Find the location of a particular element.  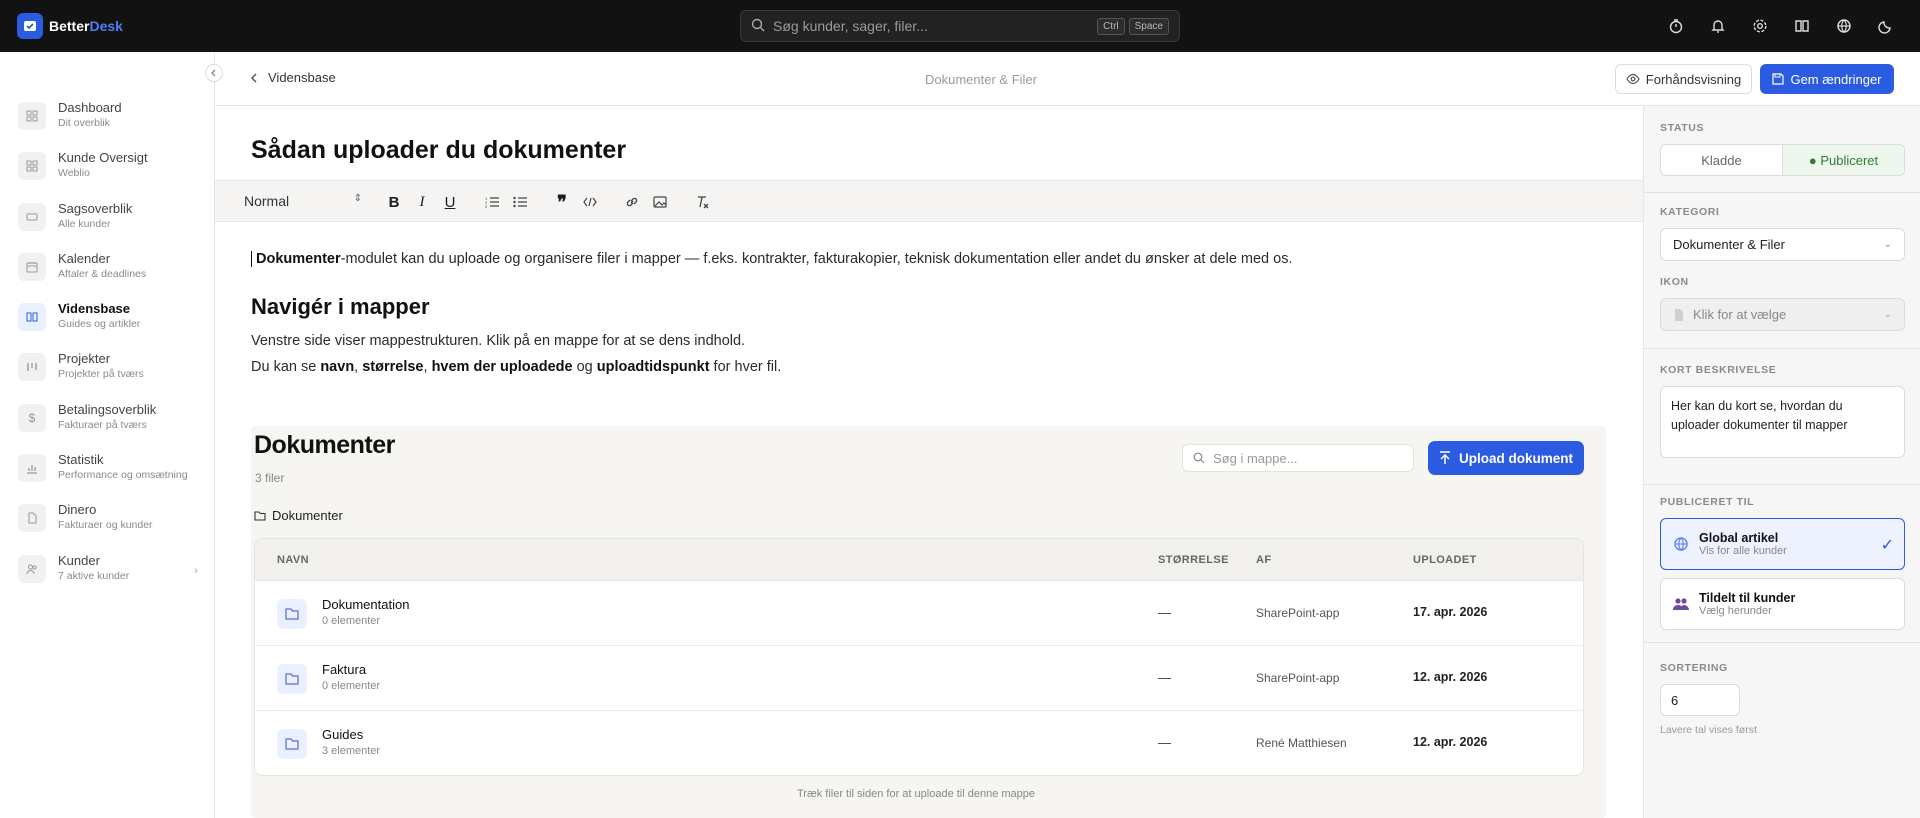

sidebar-item-sub: Weblio is located at coordinates (74, 173).